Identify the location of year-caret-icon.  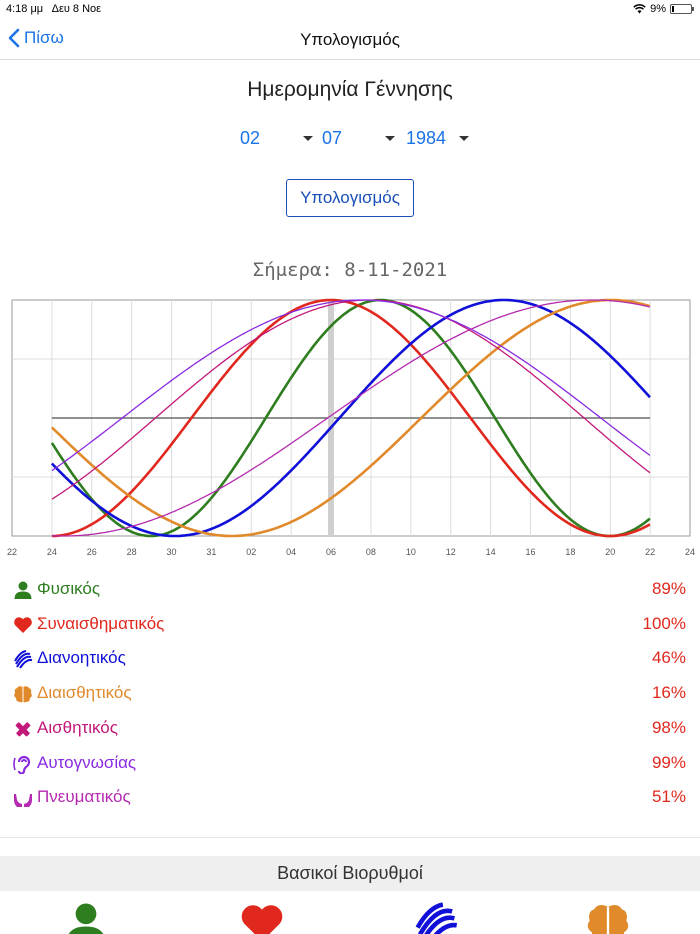
(464, 138).